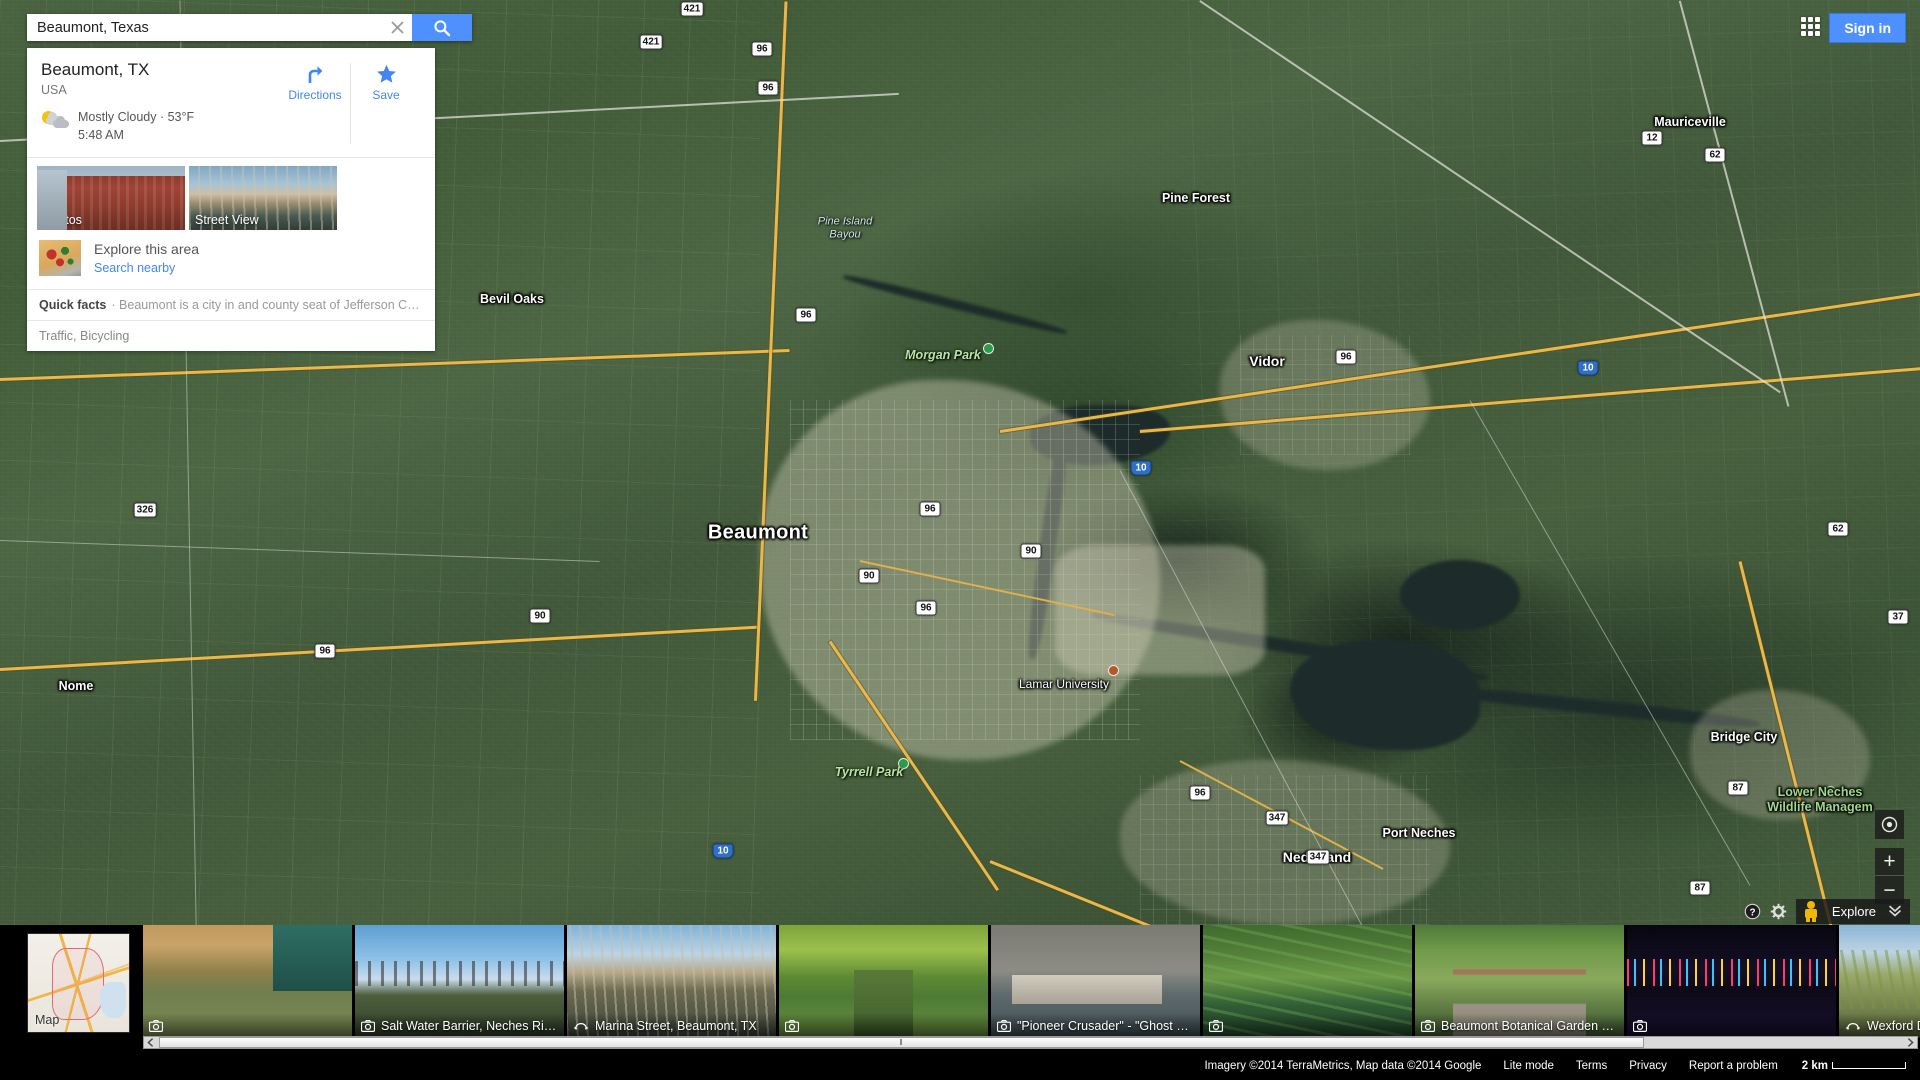 The width and height of the screenshot is (1920, 1080). Describe the element at coordinates (160, 126) in the screenshot. I see `weather-row: Mostly Cloudy · 53°F 5:48 AM` at that location.